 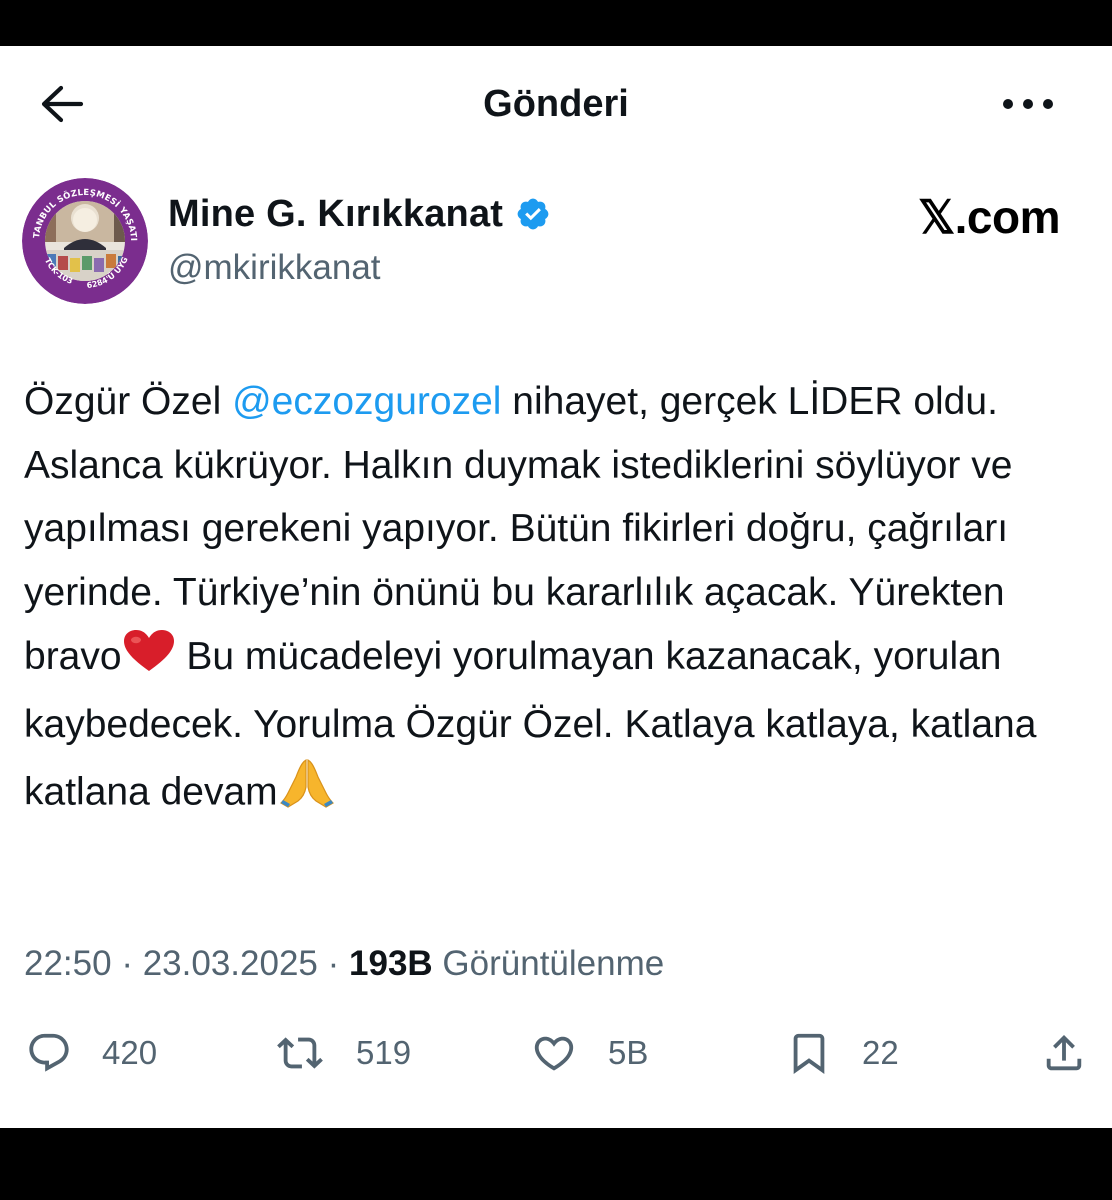 What do you see at coordinates (628, 1052) in the screenshot?
I see `like-count: 5B` at bounding box center [628, 1052].